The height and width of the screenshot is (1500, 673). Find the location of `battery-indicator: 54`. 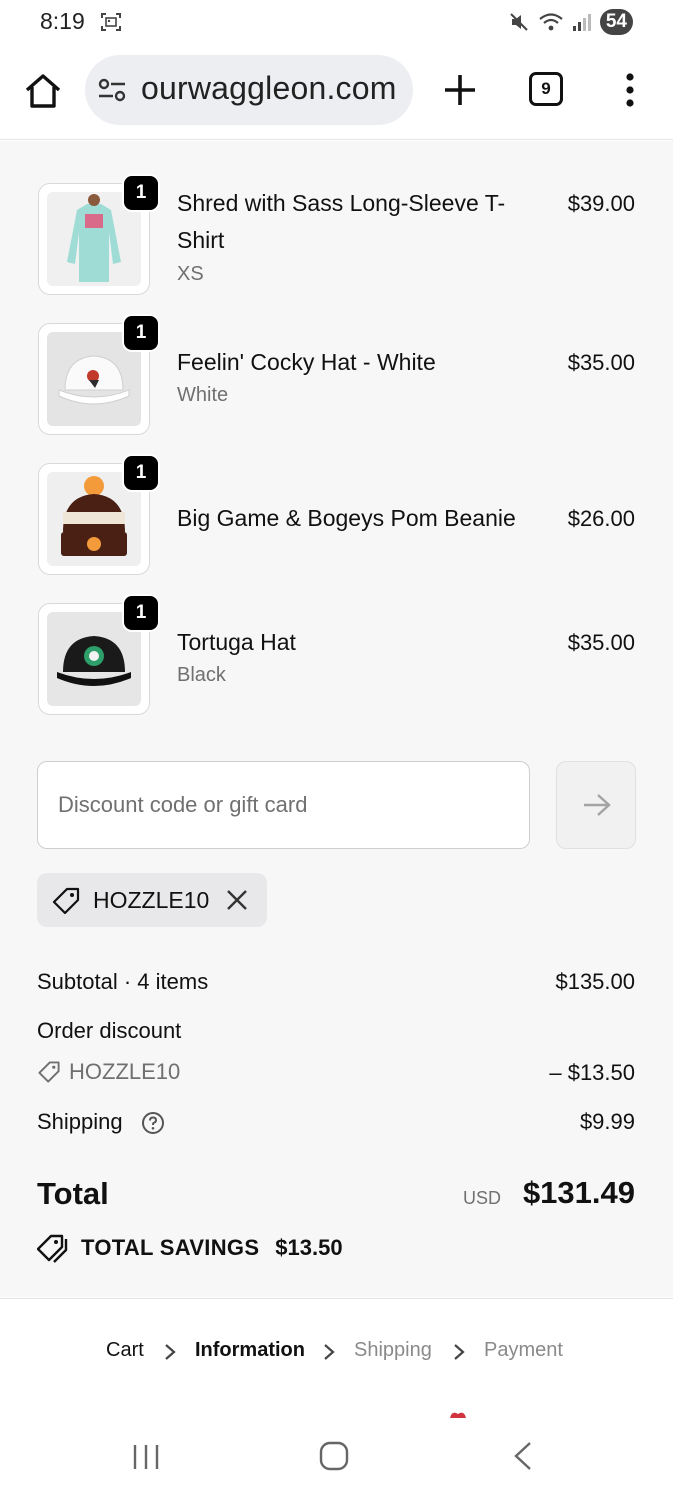

battery-indicator: 54 is located at coordinates (616, 22).